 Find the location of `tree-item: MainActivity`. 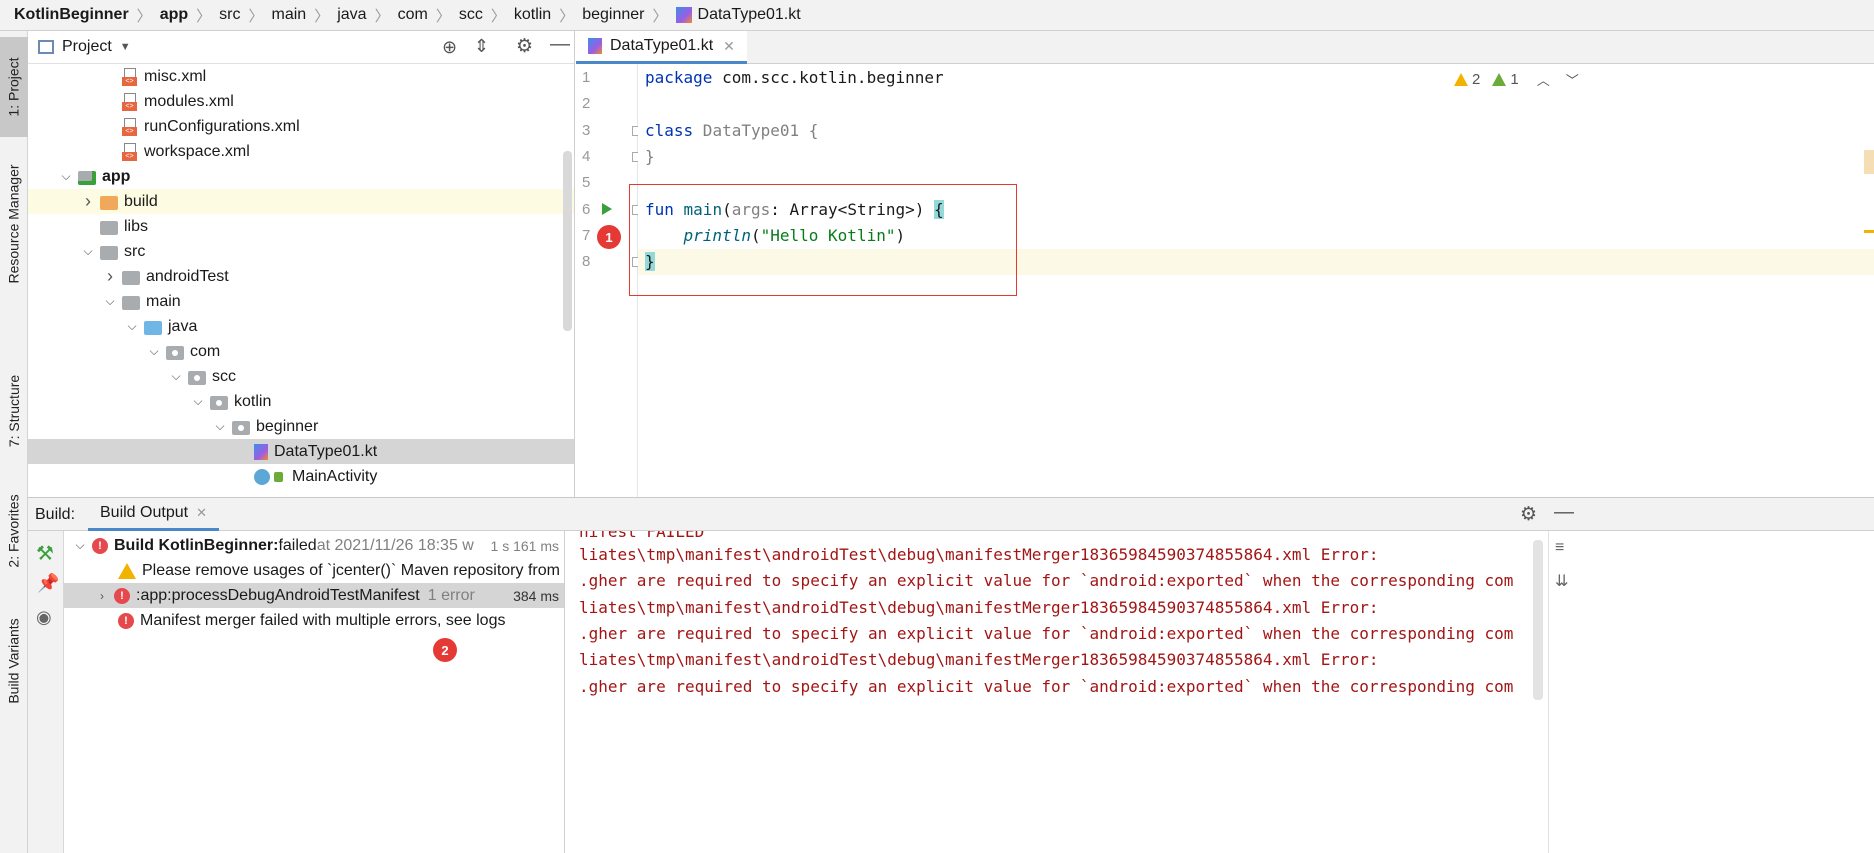

tree-item: MainActivity is located at coordinates (301, 476).